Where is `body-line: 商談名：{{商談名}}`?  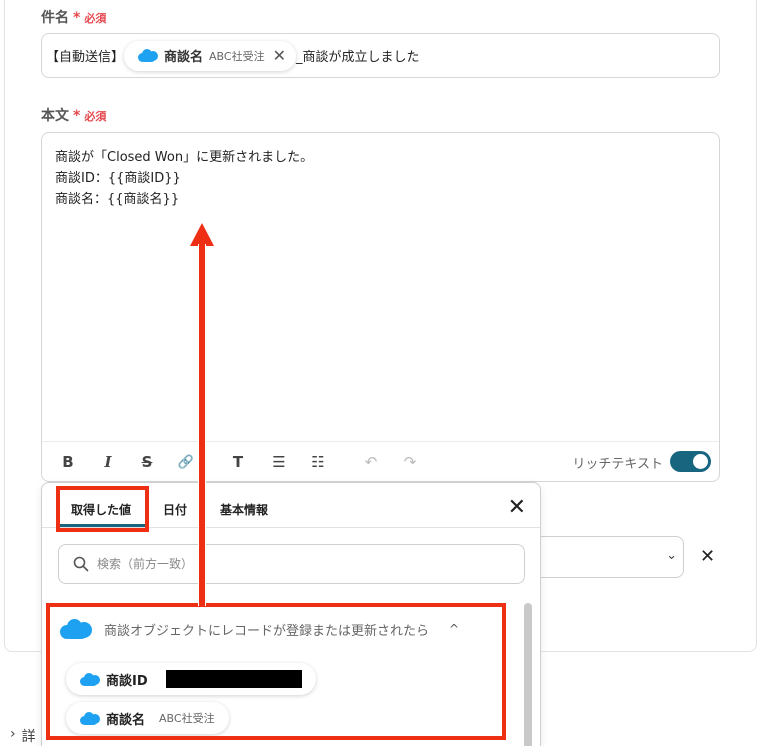
body-line: 商談名：{{商談名}} is located at coordinates (117, 199).